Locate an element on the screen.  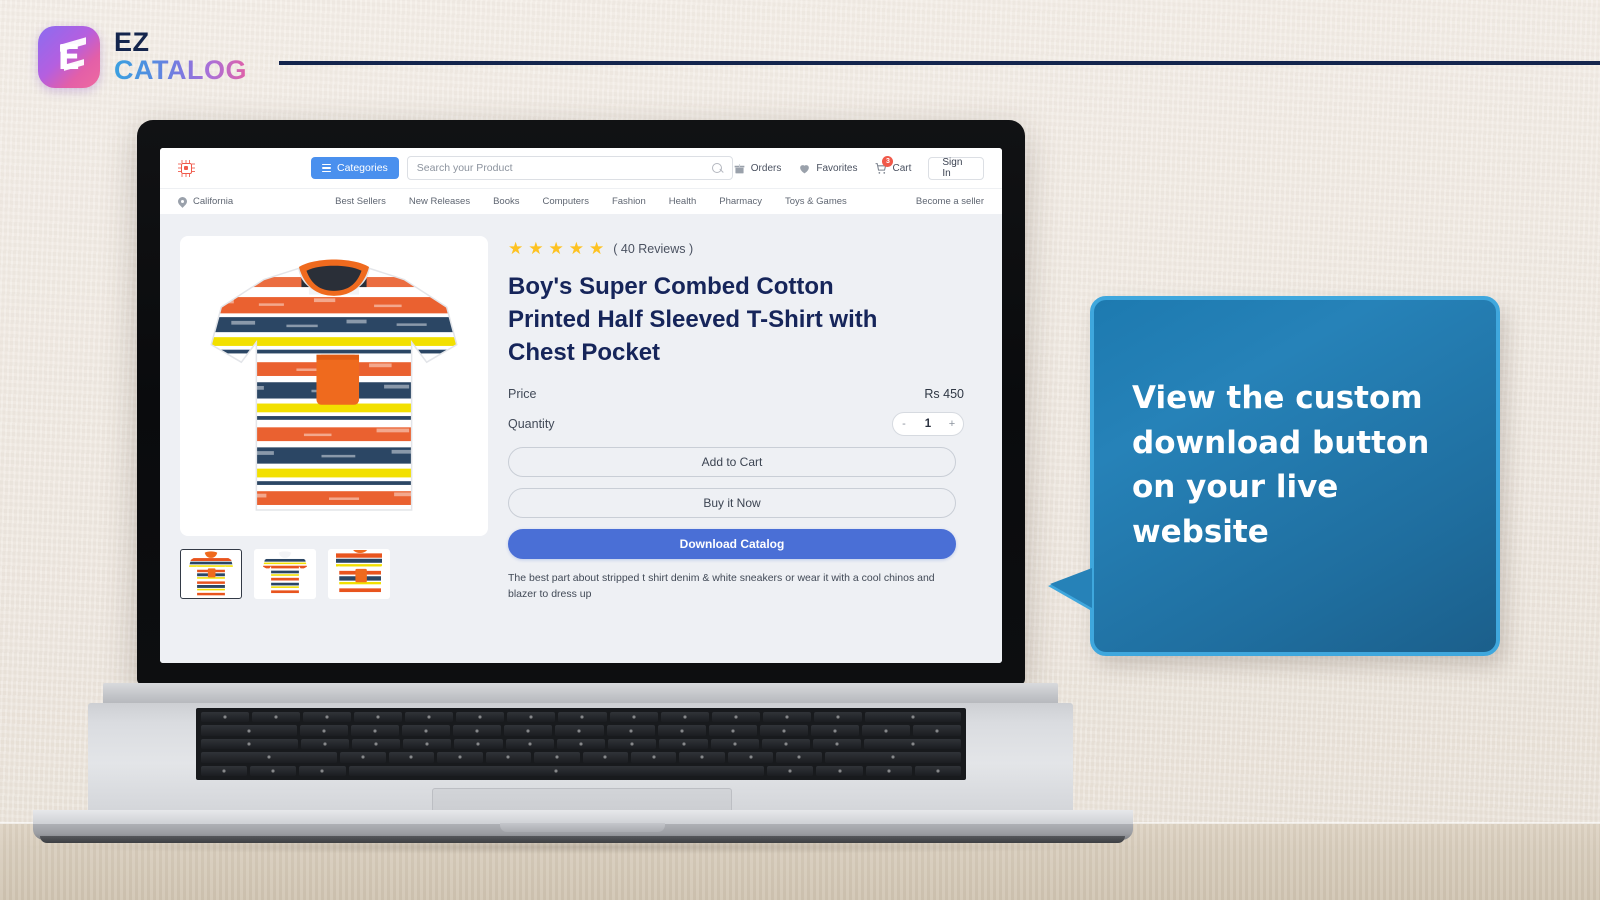
subnav-item-new-releases: New Releases is located at coordinates (439, 201).